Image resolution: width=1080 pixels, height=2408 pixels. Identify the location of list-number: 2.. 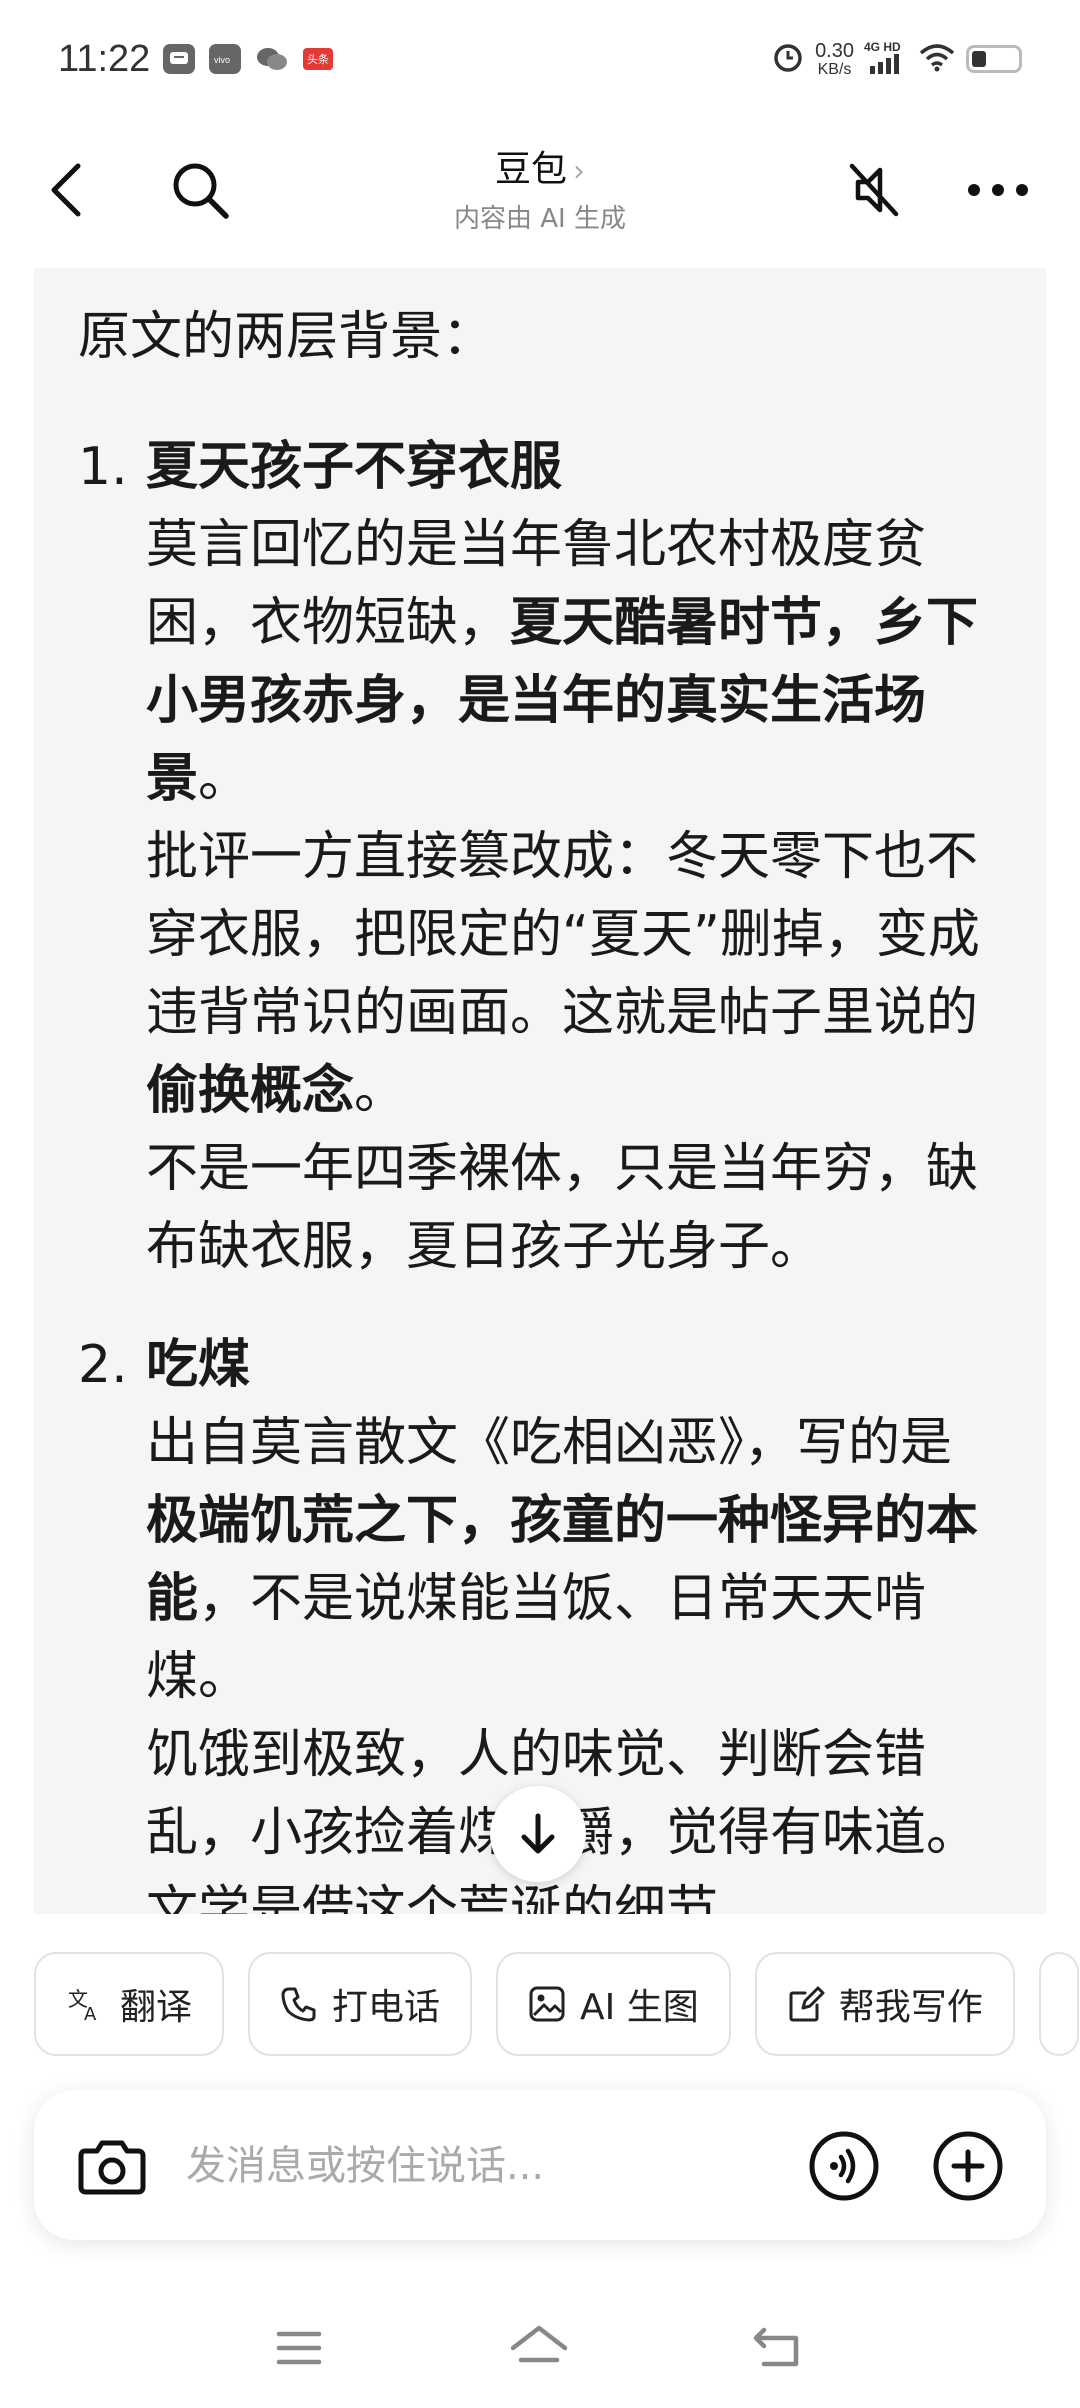
(103, 1365).